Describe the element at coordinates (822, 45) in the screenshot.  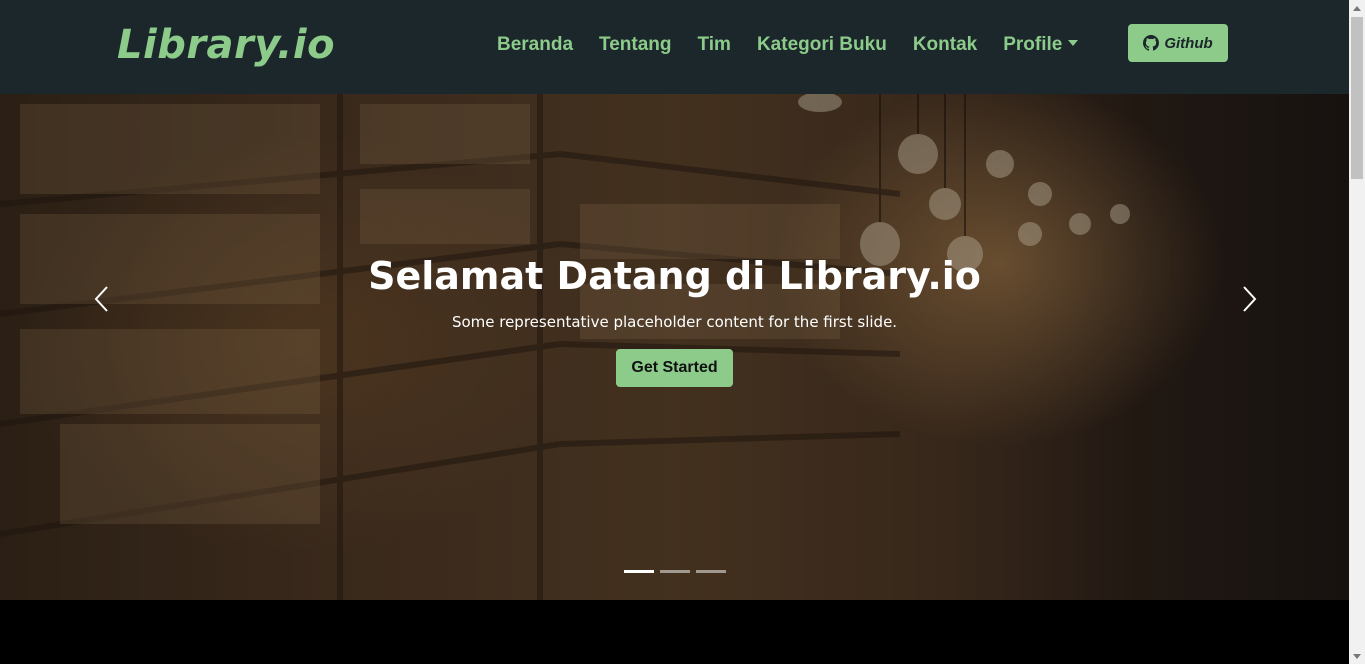
I see `nav-item-kategori-buku: Kategori Buku` at that location.